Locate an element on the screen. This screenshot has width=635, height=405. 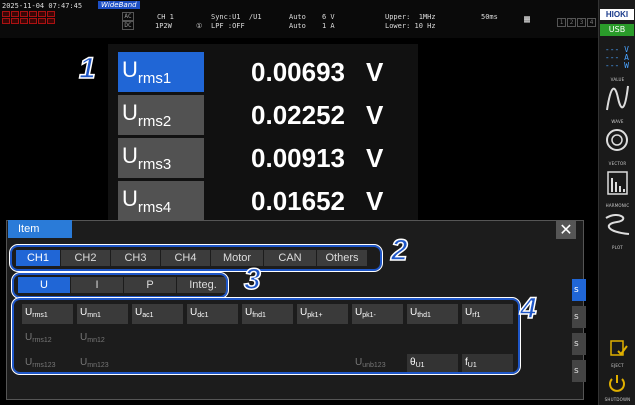
vector-view-button: VECTOR is located at coordinates (617, 146).